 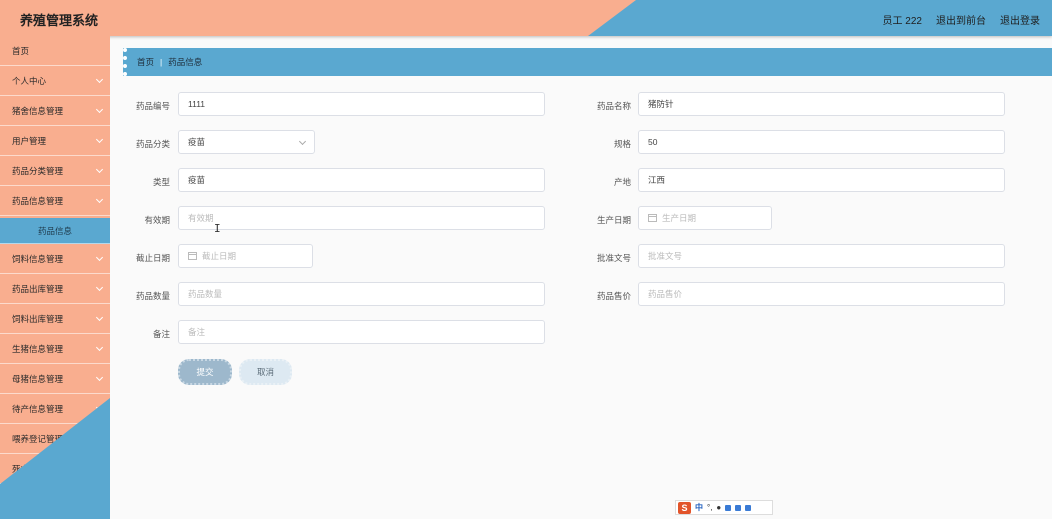 I want to click on keyboard-icon, so click(x=728, y=507).